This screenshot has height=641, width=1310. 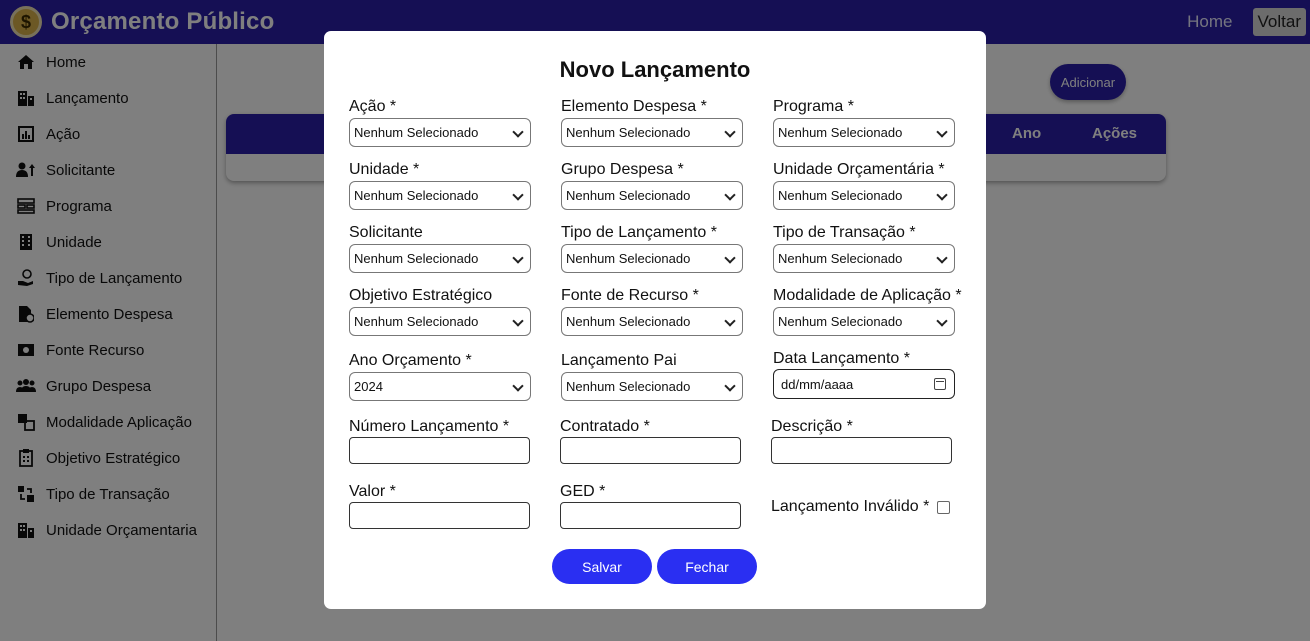 I want to click on field-label: Objetivo Estratégico, so click(x=421, y=295).